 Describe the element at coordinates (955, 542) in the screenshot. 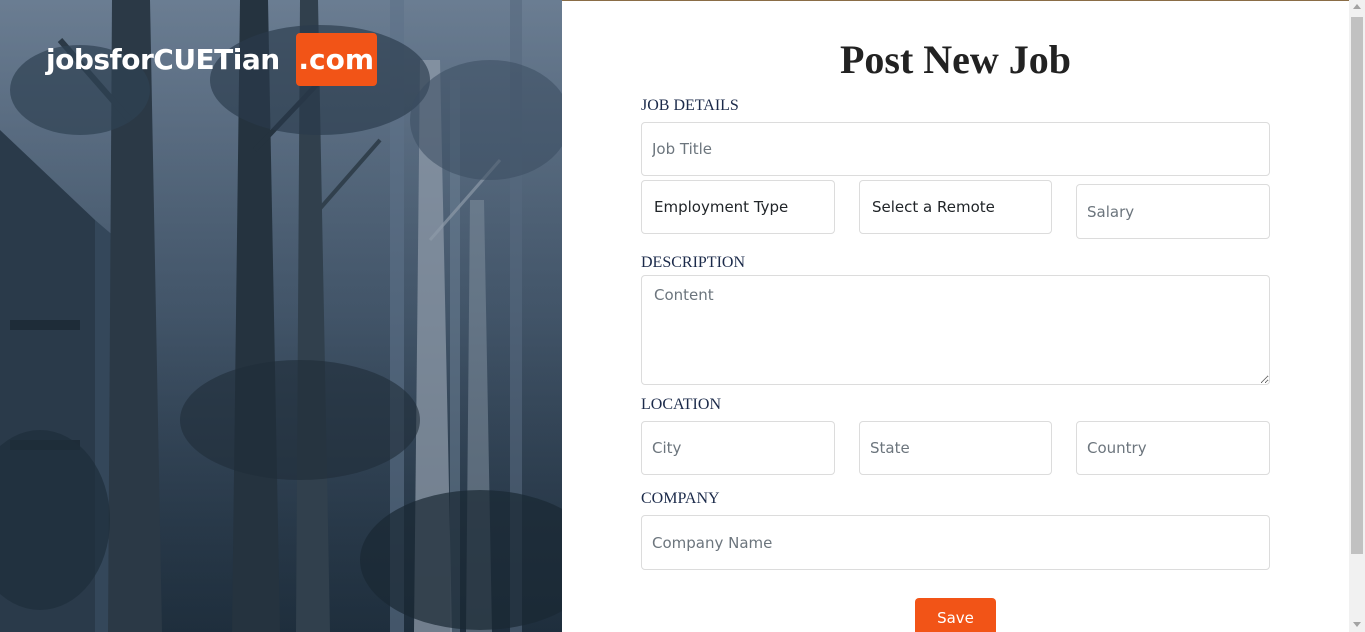

I see `company-name-input` at that location.